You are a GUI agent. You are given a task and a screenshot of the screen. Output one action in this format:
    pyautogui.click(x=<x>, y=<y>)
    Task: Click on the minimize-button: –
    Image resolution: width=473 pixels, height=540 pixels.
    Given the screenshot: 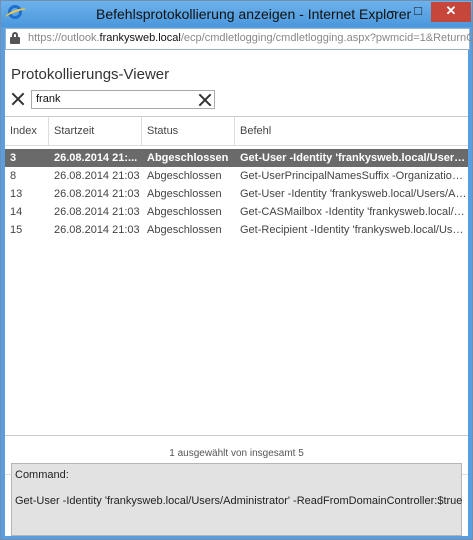 What is the action you would take?
    pyautogui.click(x=392, y=12)
    